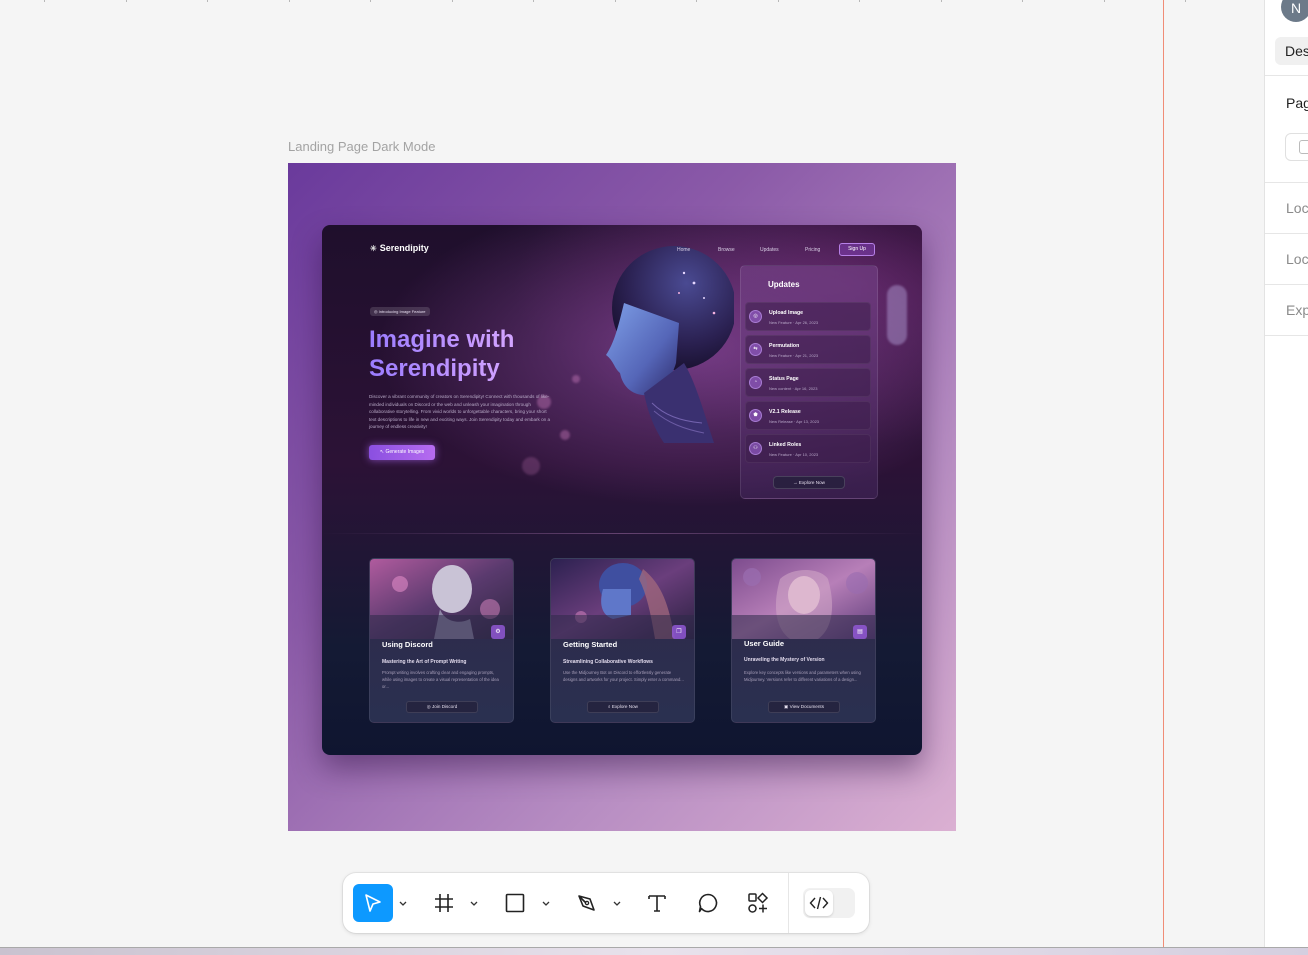  Describe the element at coordinates (683, 250) in the screenshot. I see `nav-home: Home` at that location.